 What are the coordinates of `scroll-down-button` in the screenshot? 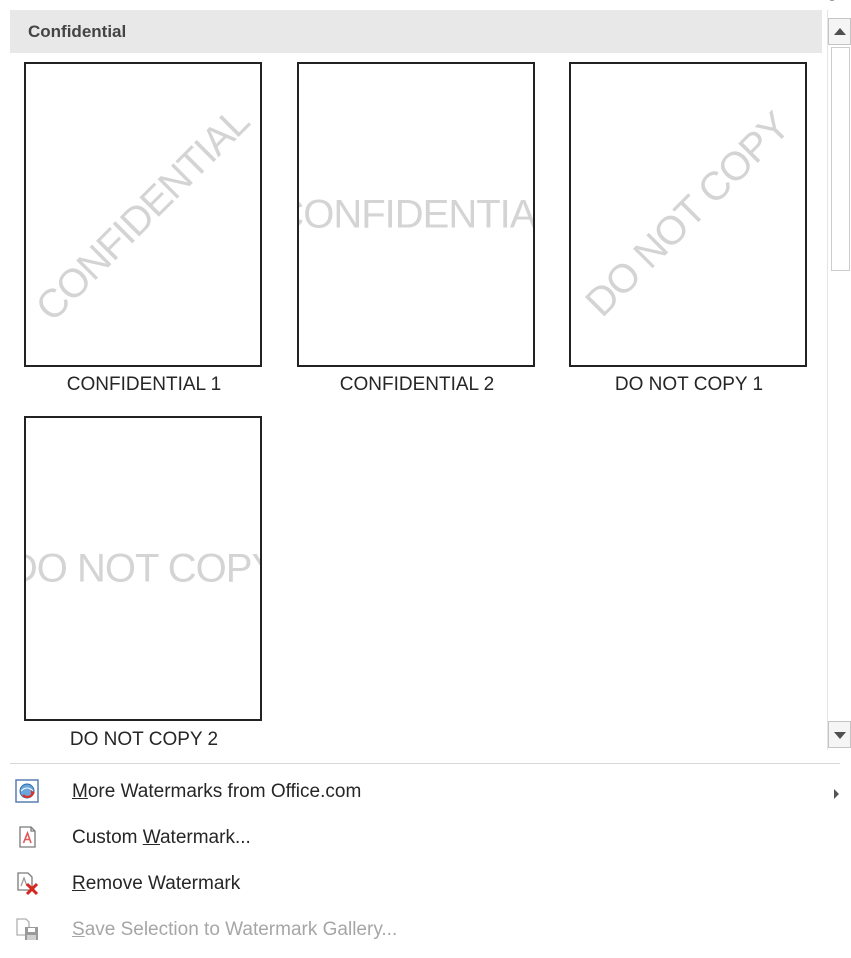 It's located at (839, 734).